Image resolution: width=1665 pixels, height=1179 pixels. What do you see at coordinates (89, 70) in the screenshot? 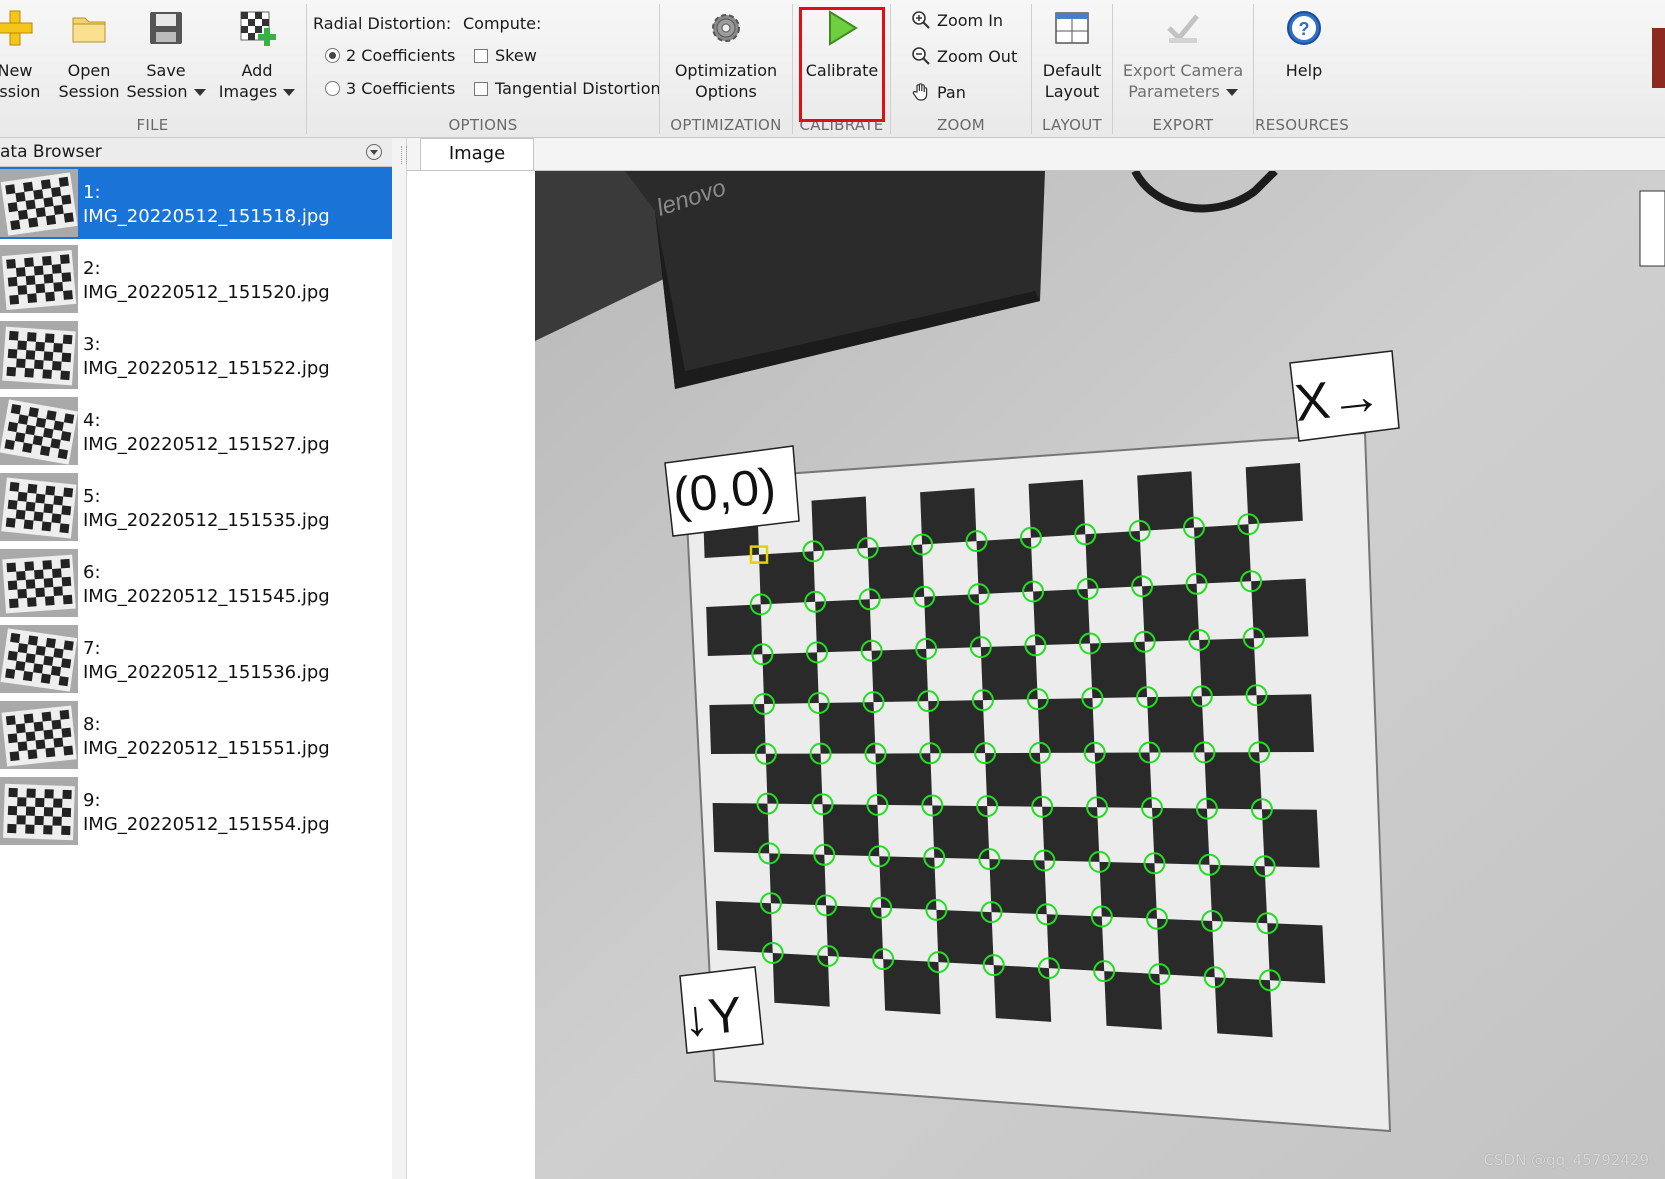
I see `open-session-label: Open` at bounding box center [89, 70].